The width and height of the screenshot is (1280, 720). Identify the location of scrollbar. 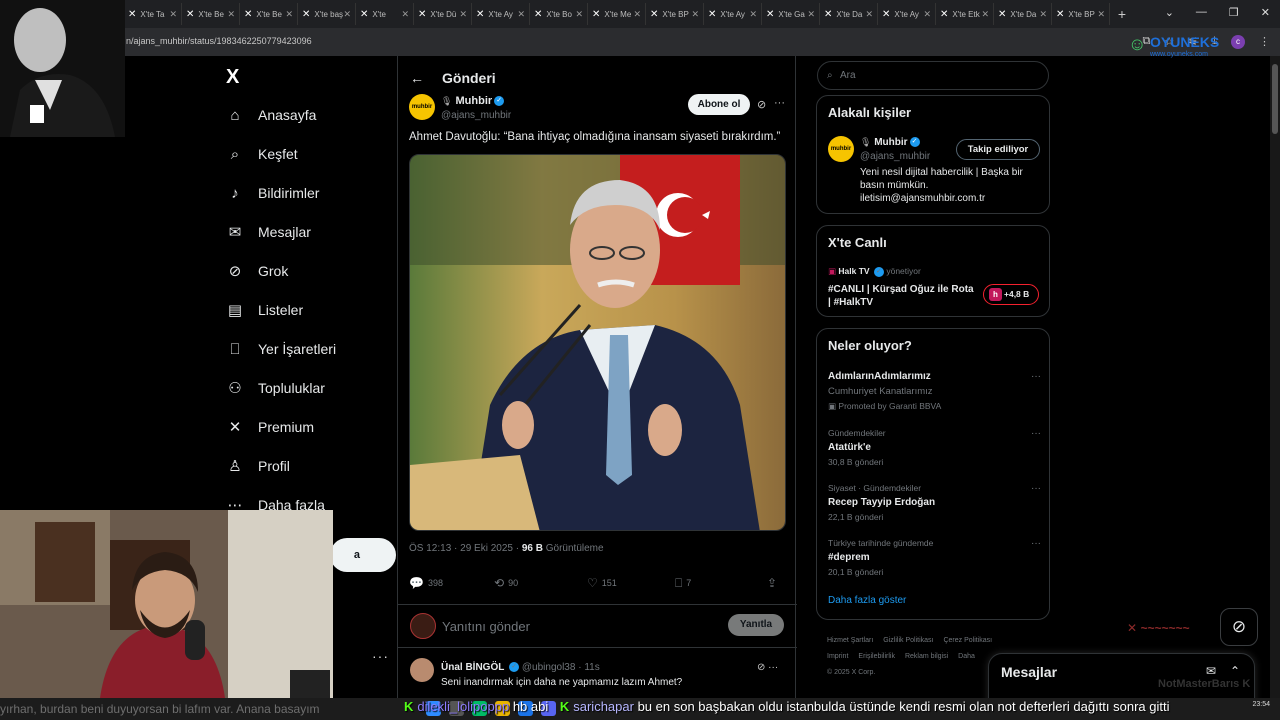
(1275, 388).